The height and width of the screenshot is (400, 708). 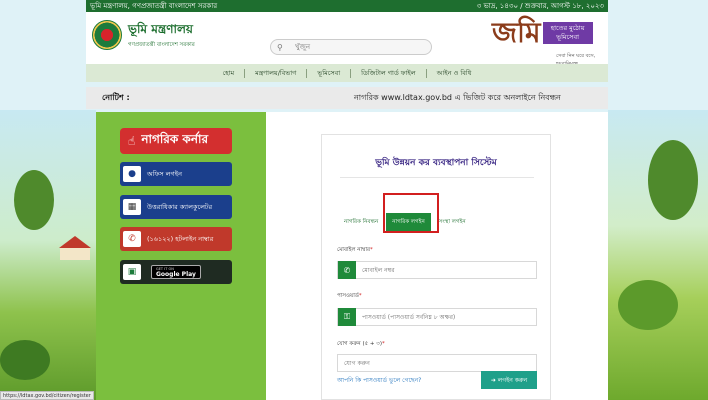 I want to click on forgot-password-link: আপনি কি পাসওয়ার্ড ভুলে গেছেন?, so click(x=379, y=380).